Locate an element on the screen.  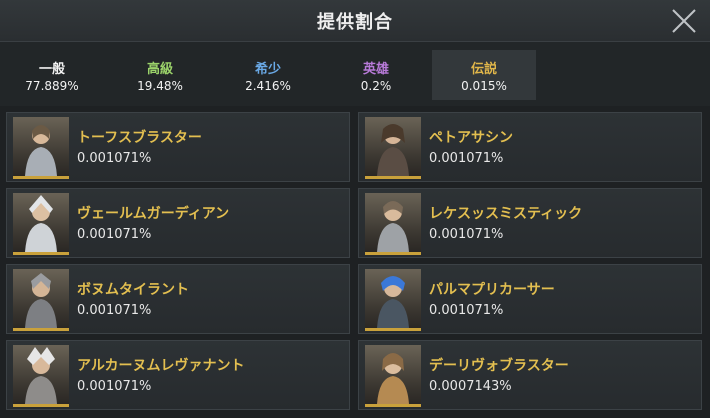
tab-label: 高級 is located at coordinates (159, 69).